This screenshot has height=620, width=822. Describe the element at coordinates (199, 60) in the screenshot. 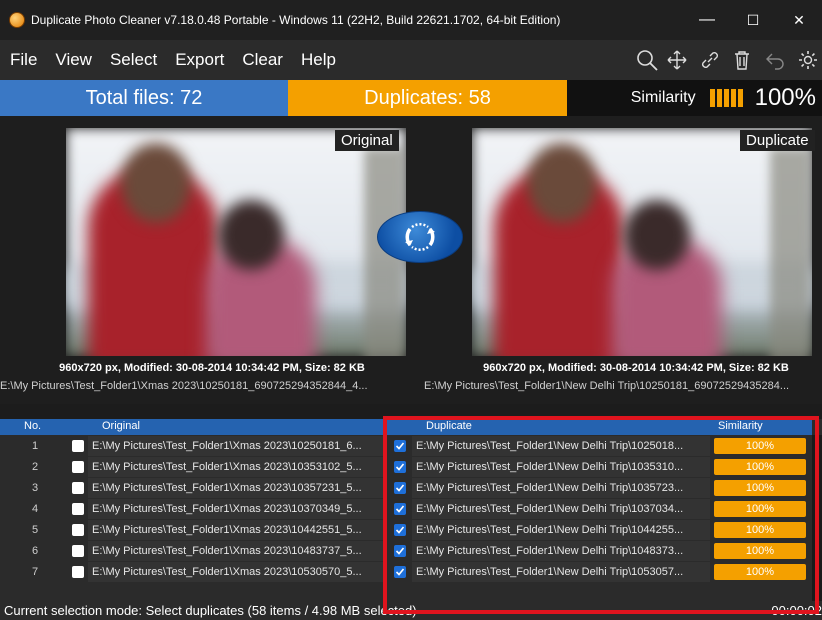

I see `menu-export: Export` at that location.